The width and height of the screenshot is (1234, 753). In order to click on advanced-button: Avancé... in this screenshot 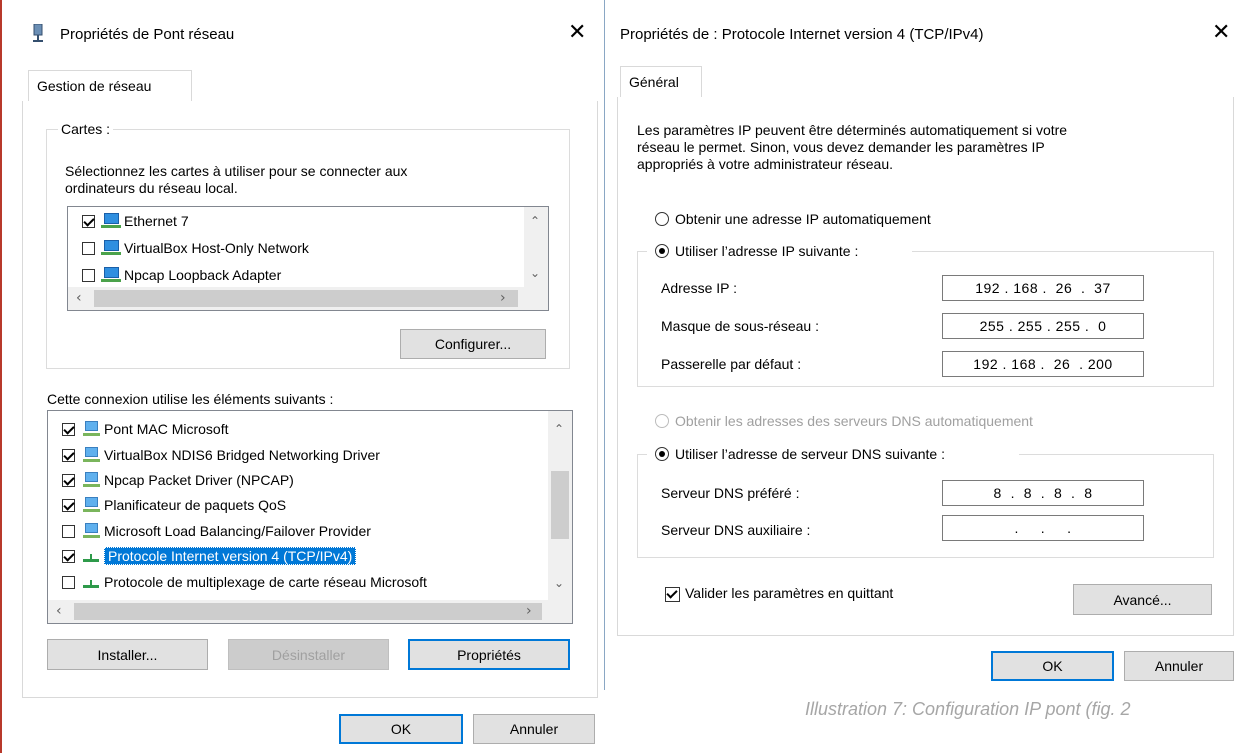, I will do `click(1142, 599)`.